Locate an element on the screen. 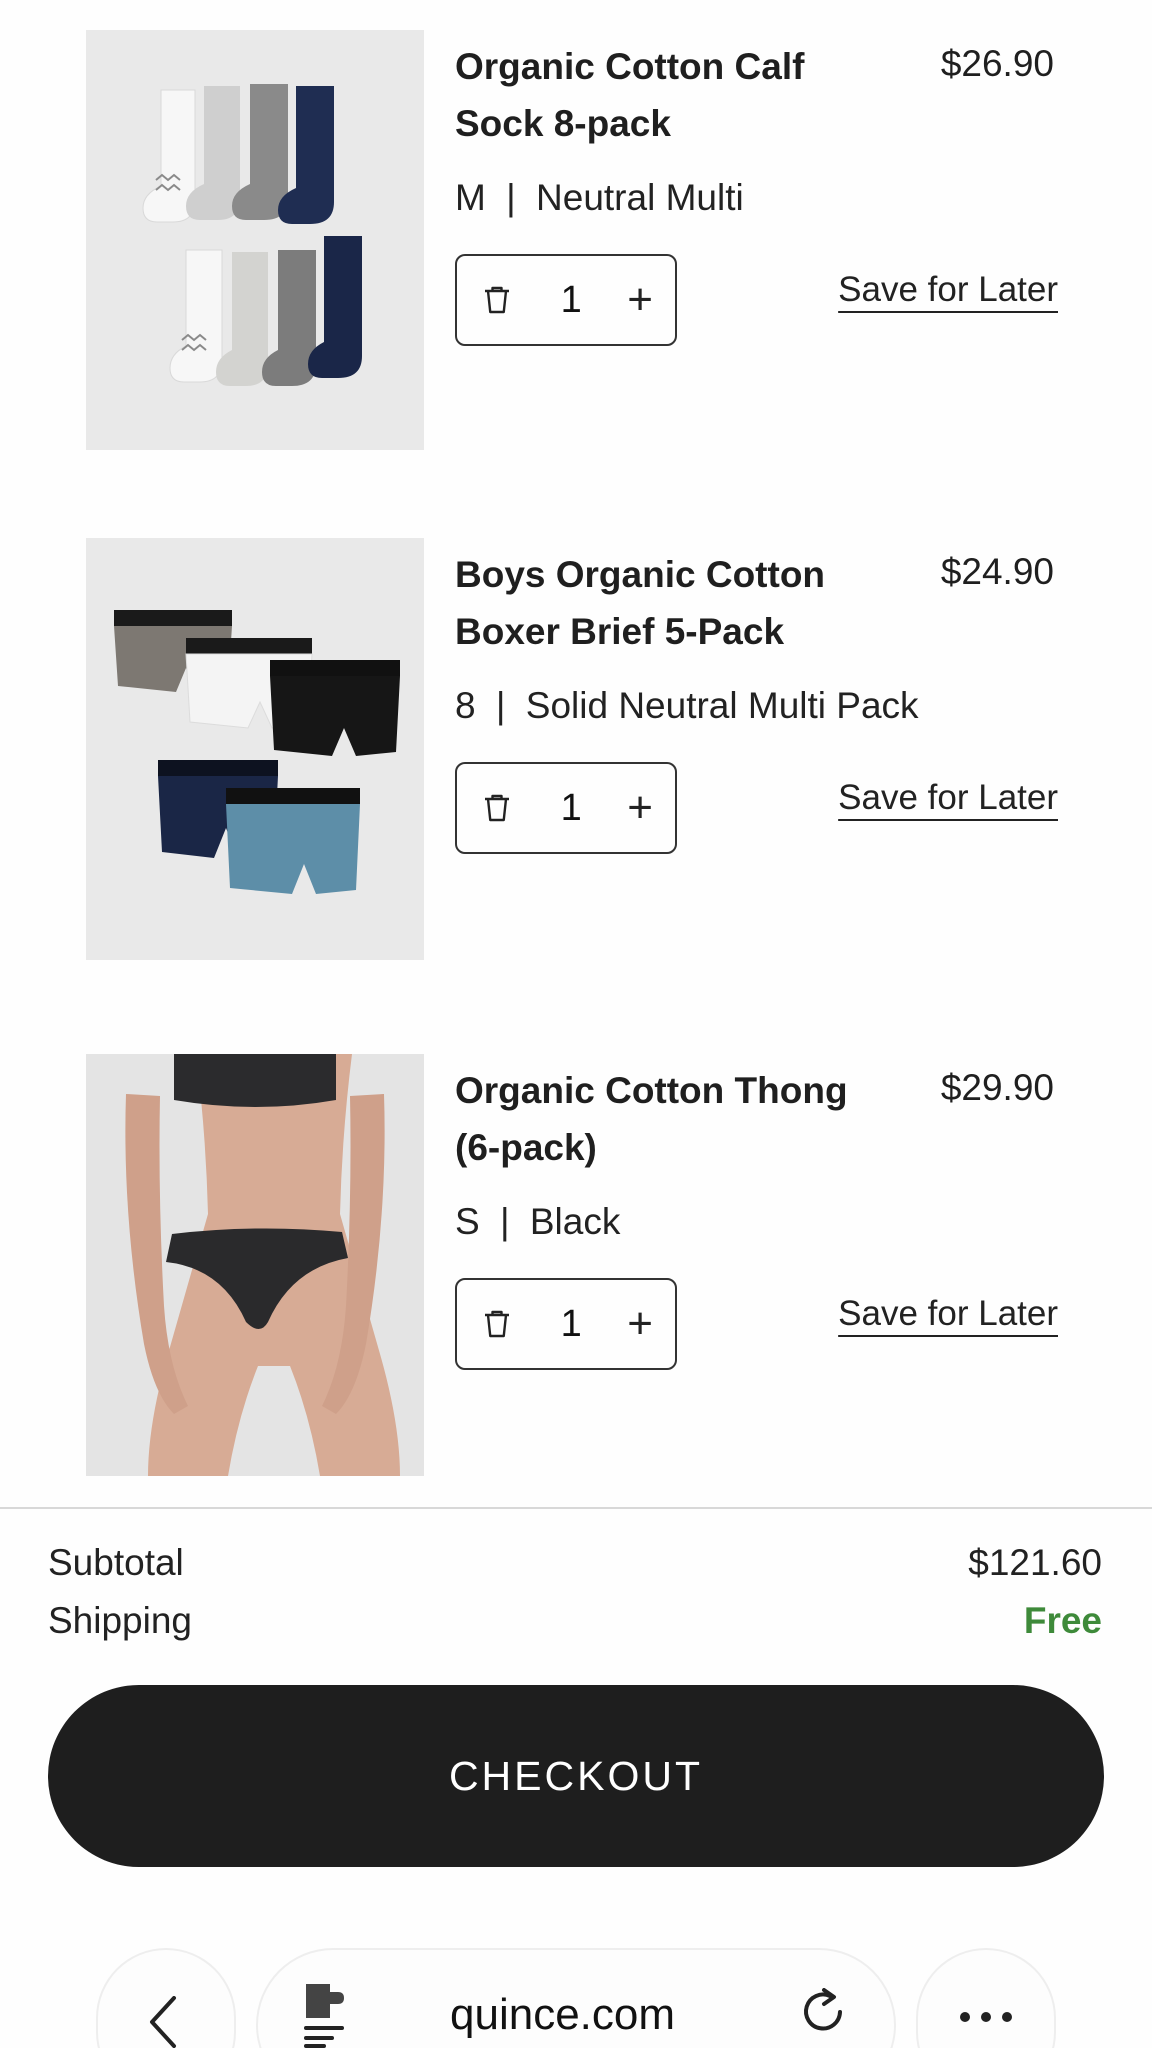  variant-color: Solid Neutral Multi Pack is located at coordinates (722, 705).